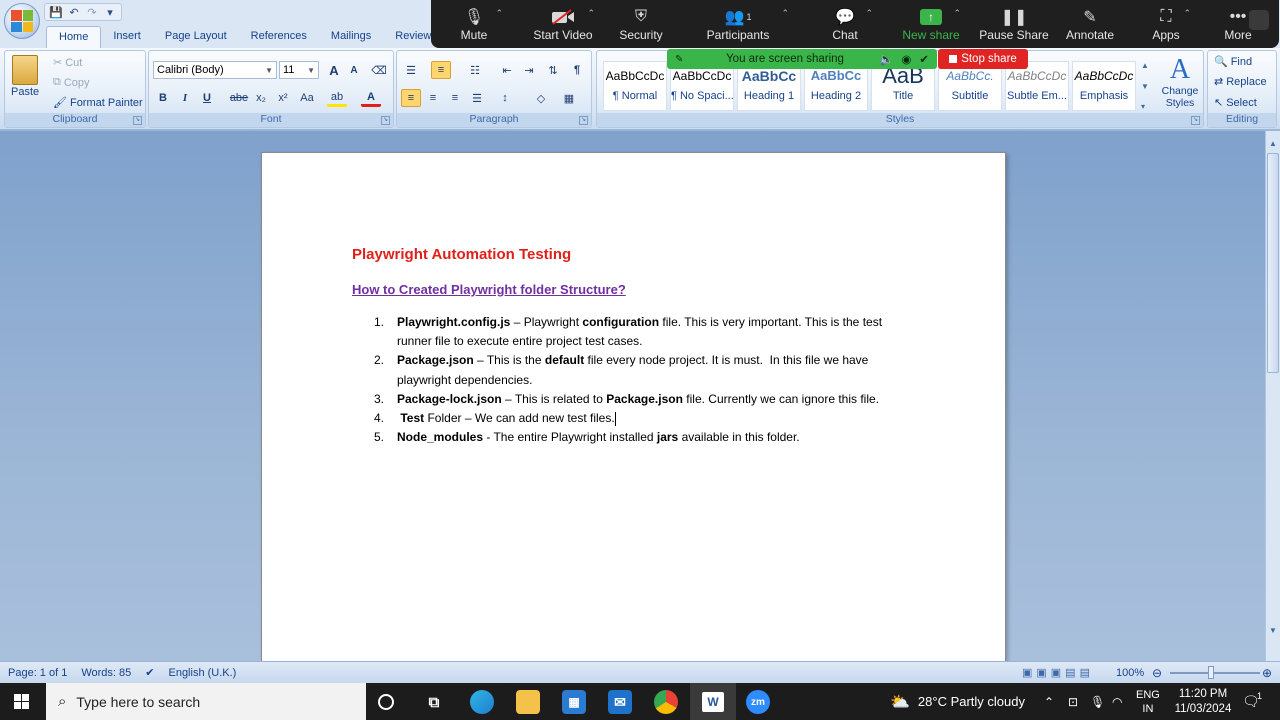  I want to click on paragraph-launcher-icon: ↘, so click(583, 120).